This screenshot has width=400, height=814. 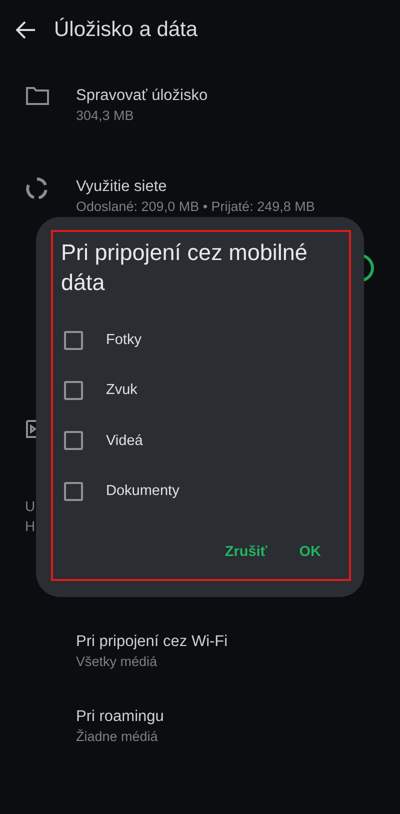 What do you see at coordinates (117, 662) in the screenshot?
I see `setting-subtitle: Všetky médiá` at bounding box center [117, 662].